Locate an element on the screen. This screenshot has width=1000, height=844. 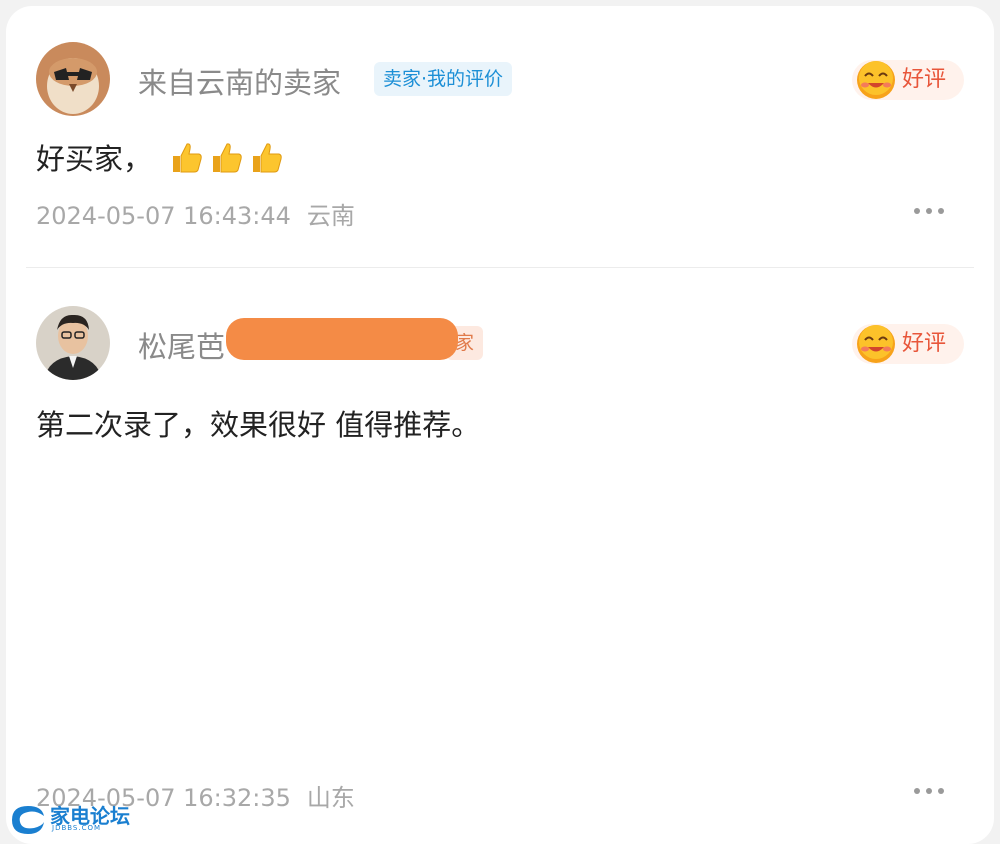
redaction-overlay is located at coordinates (342, 339).